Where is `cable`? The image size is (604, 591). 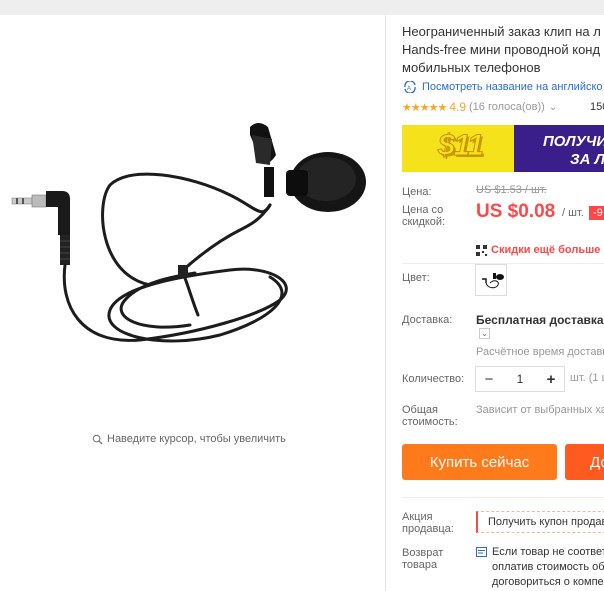
cable is located at coordinates (175, 257).